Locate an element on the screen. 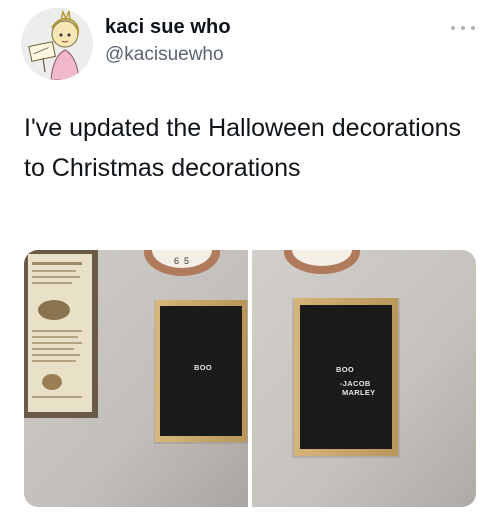  svg-text: 5 is located at coordinates (186, 261).